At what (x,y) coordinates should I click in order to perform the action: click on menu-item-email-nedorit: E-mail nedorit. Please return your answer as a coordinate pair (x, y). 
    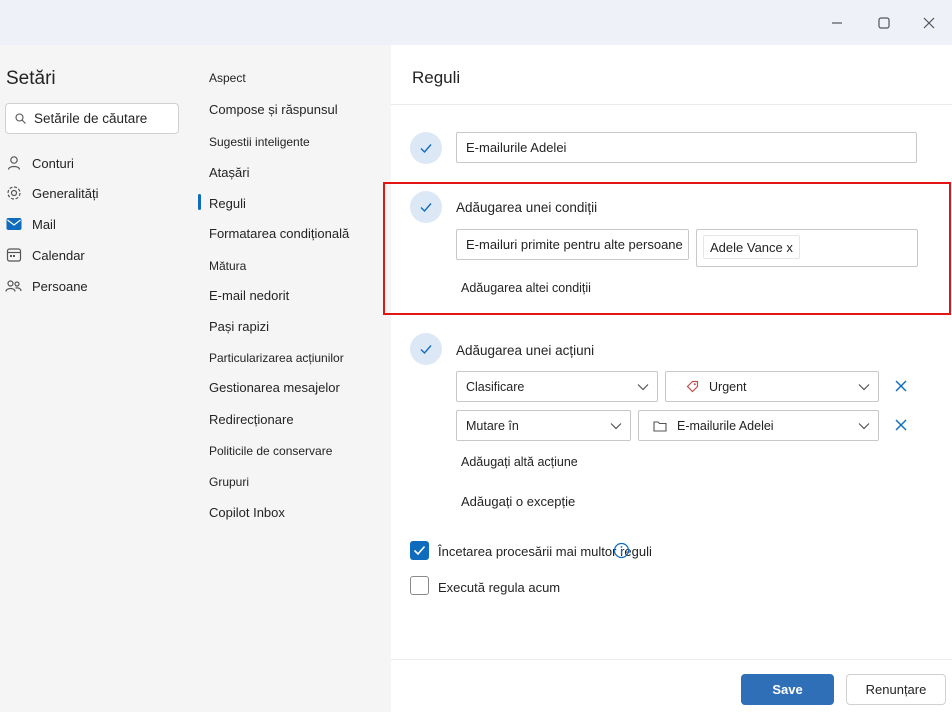
    Looking at the image, I should click on (249, 295).